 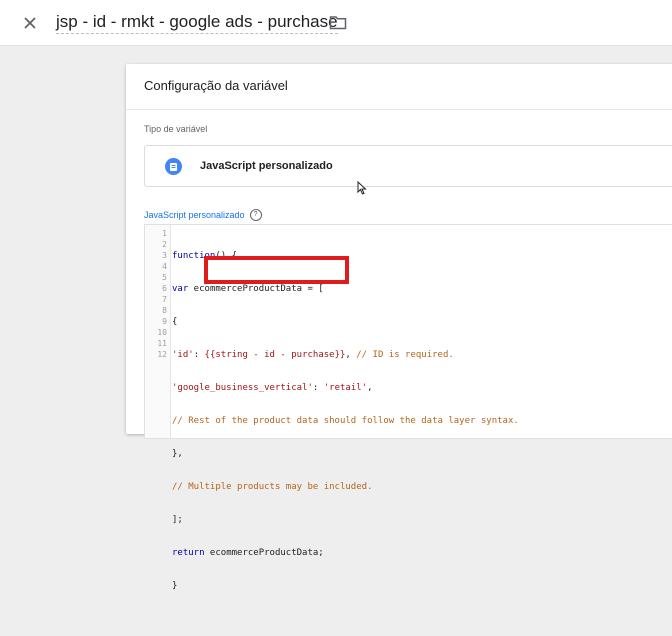 What do you see at coordinates (177, 454) in the screenshot?
I see `code-line: },` at bounding box center [177, 454].